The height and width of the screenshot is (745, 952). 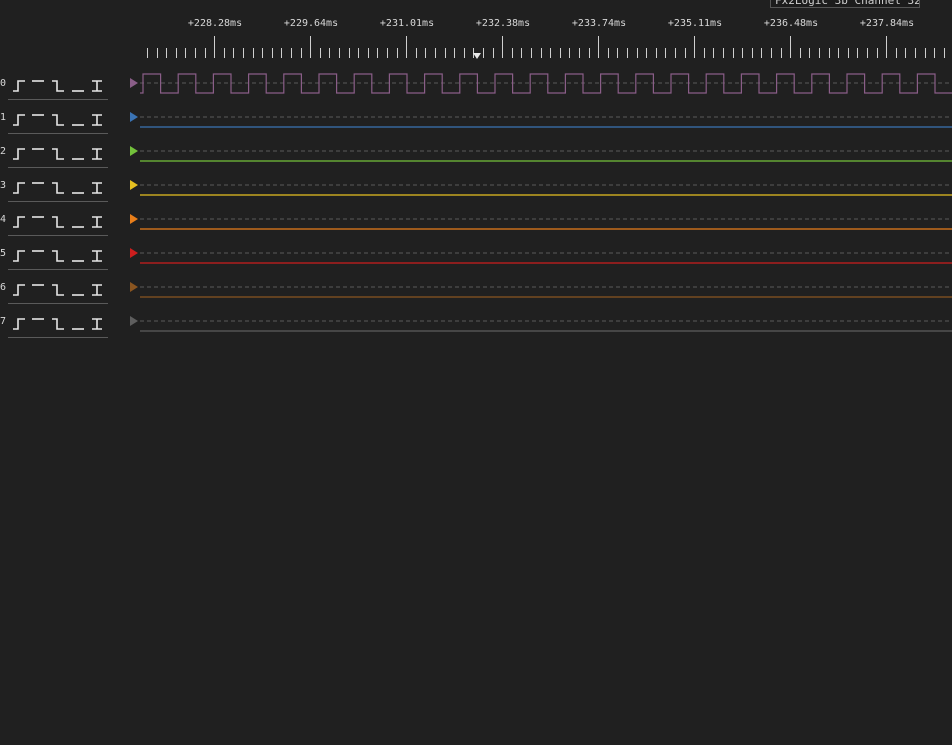 What do you see at coordinates (3, 219) in the screenshot?
I see `channel-number: 4` at bounding box center [3, 219].